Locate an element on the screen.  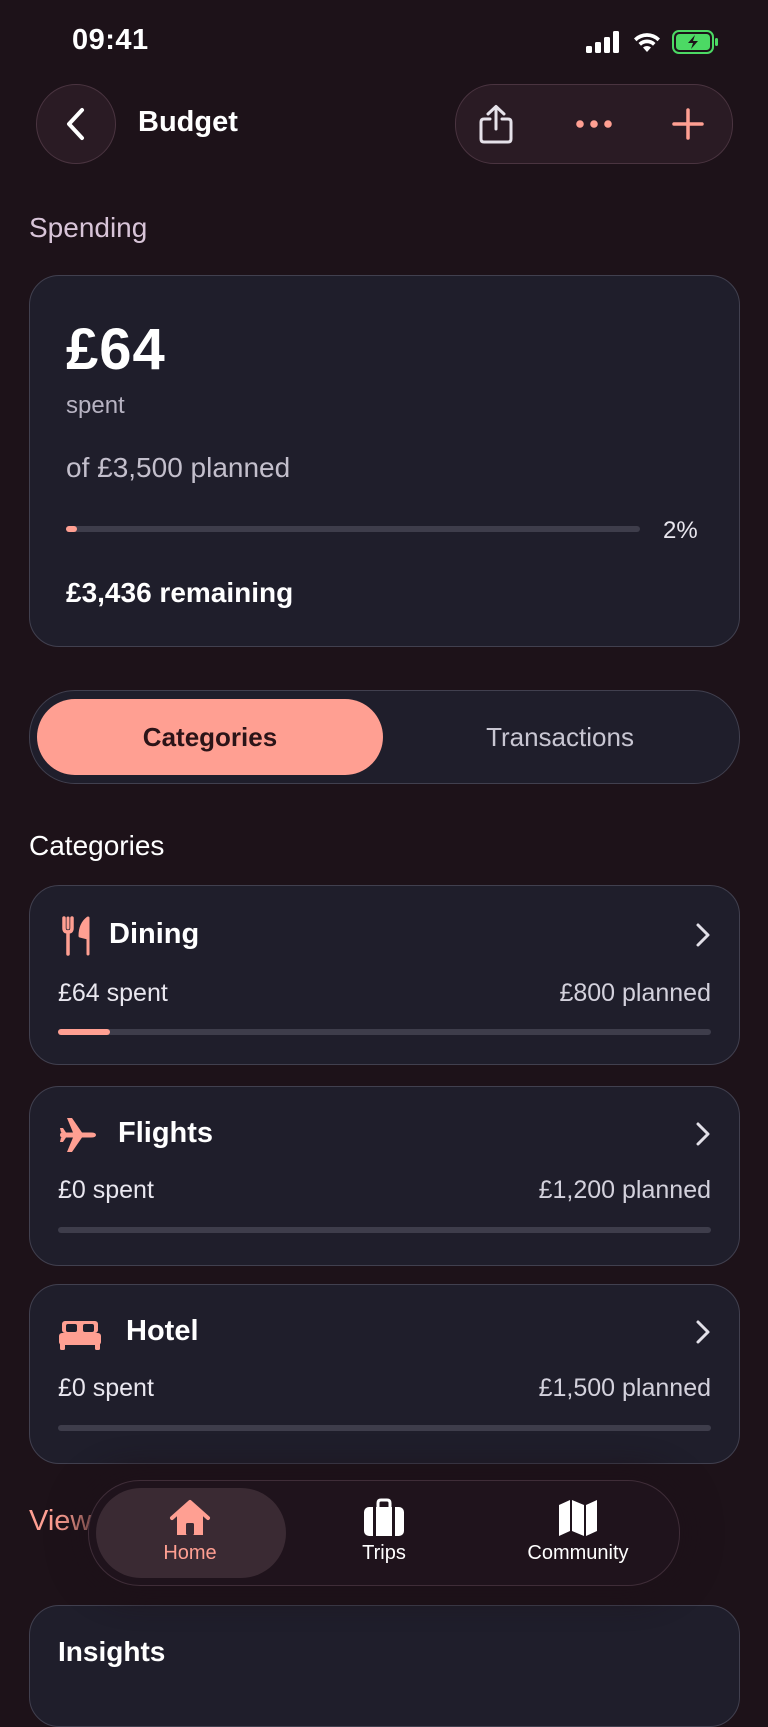
tab-community-label: Community is located at coordinates (578, 1553).